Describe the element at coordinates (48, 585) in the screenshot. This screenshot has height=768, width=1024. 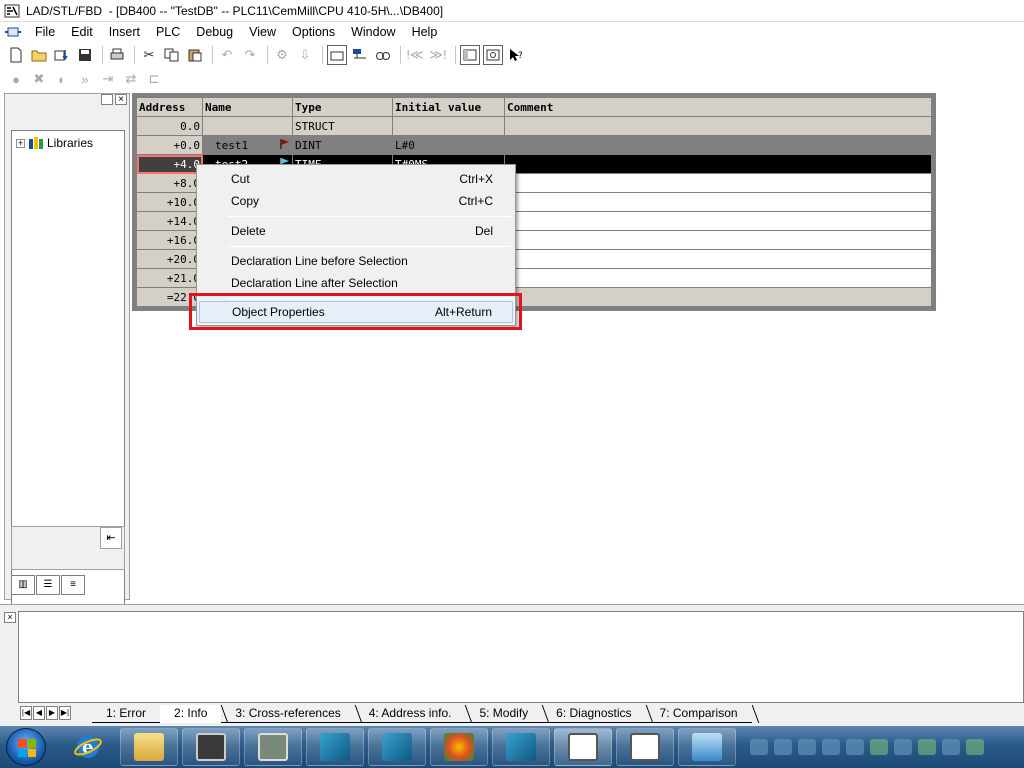
I see `call-structure-tab-icon: ☰` at that location.